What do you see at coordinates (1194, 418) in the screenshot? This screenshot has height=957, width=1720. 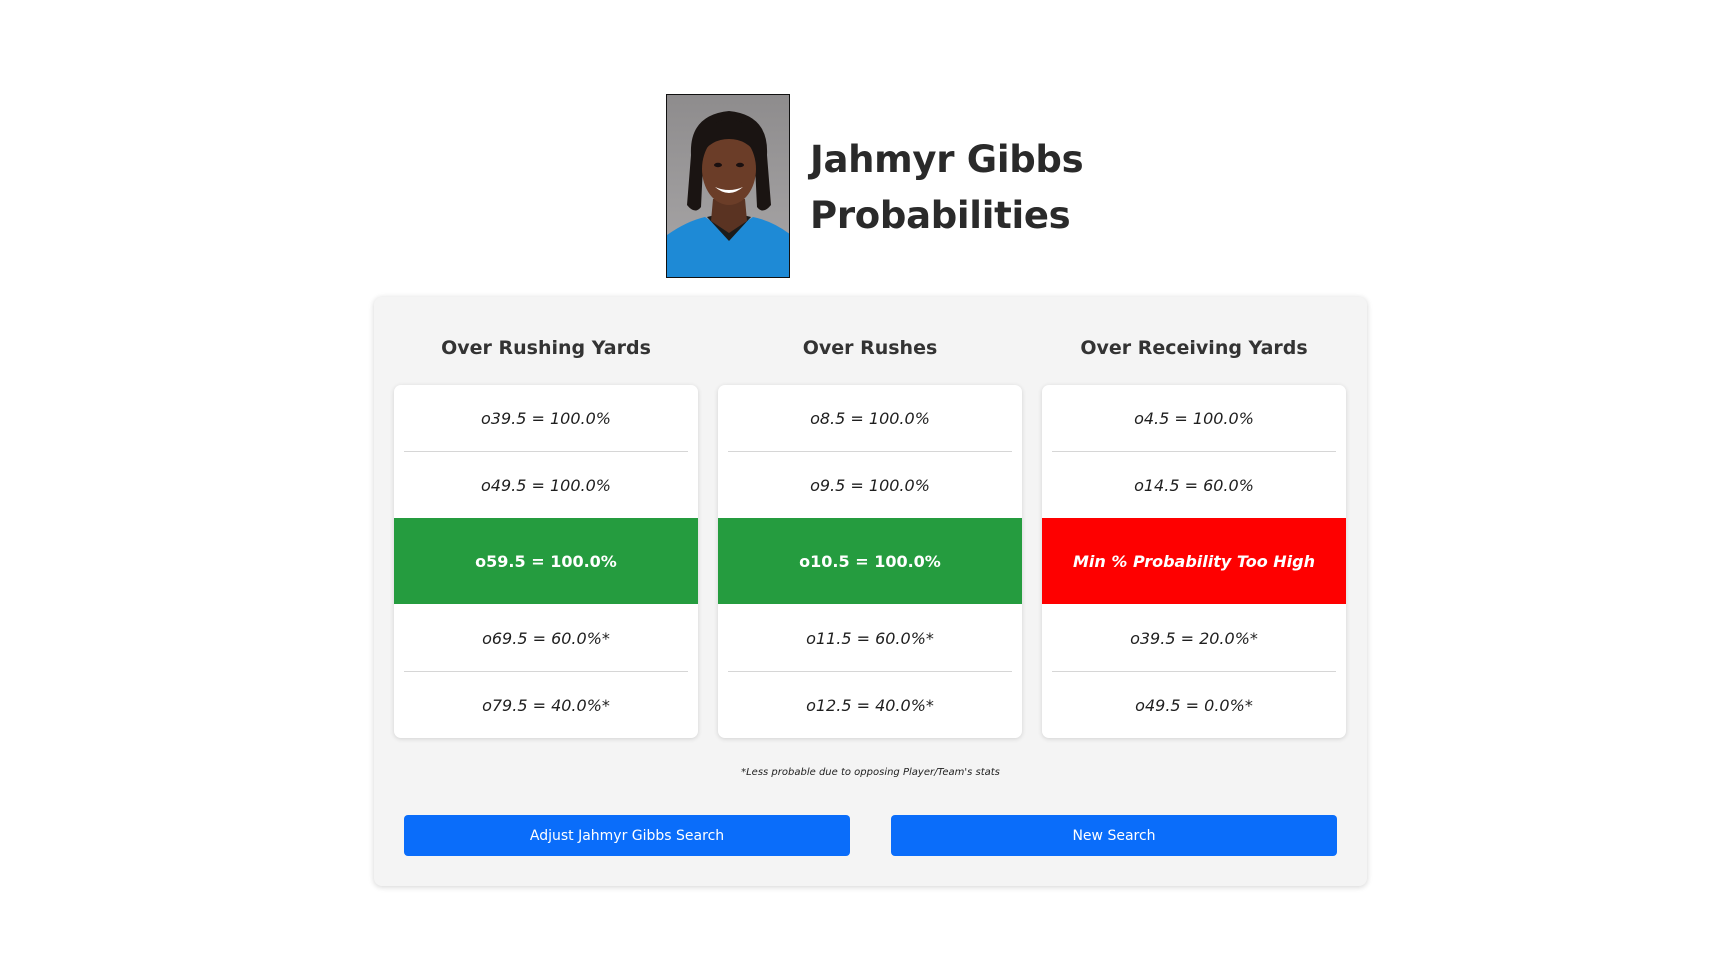 I see `option-row: o4.5 = 100.0%` at bounding box center [1194, 418].